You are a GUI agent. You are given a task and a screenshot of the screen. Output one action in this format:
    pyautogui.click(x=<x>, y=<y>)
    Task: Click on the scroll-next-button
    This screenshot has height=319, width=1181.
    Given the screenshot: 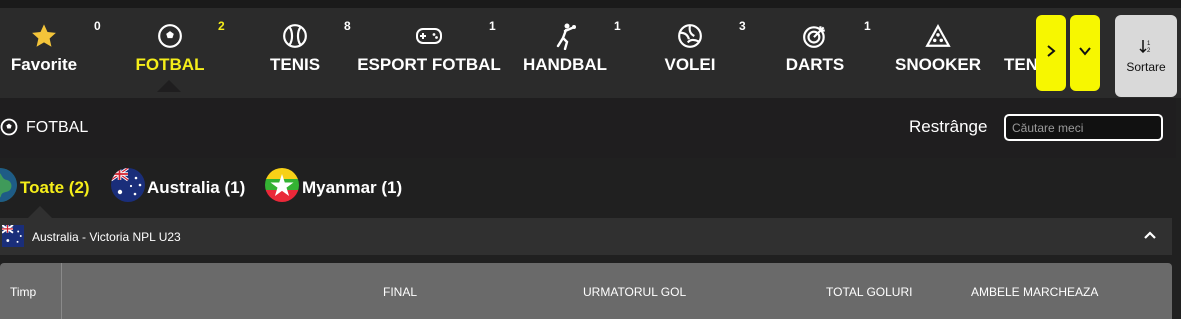 What is the action you would take?
    pyautogui.click(x=1051, y=53)
    